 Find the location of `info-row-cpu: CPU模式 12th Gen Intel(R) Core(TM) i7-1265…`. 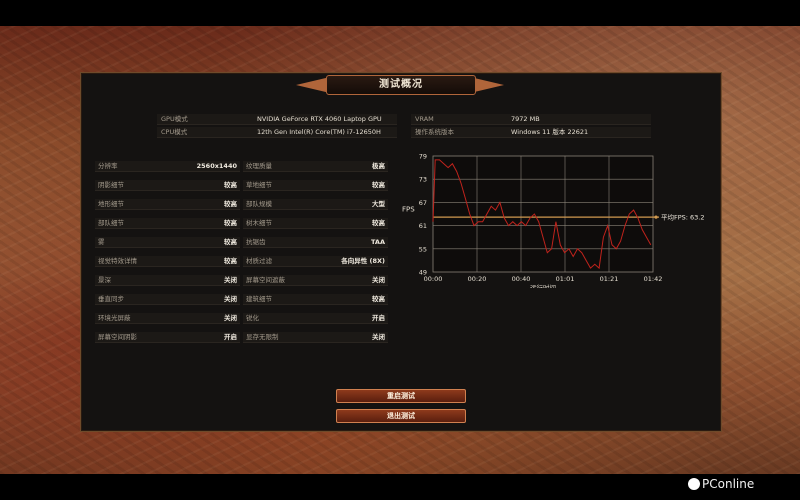

info-row-cpu: CPU模式 12th Gen Intel(R) Core(TM) i7-1265… is located at coordinates (277, 132).